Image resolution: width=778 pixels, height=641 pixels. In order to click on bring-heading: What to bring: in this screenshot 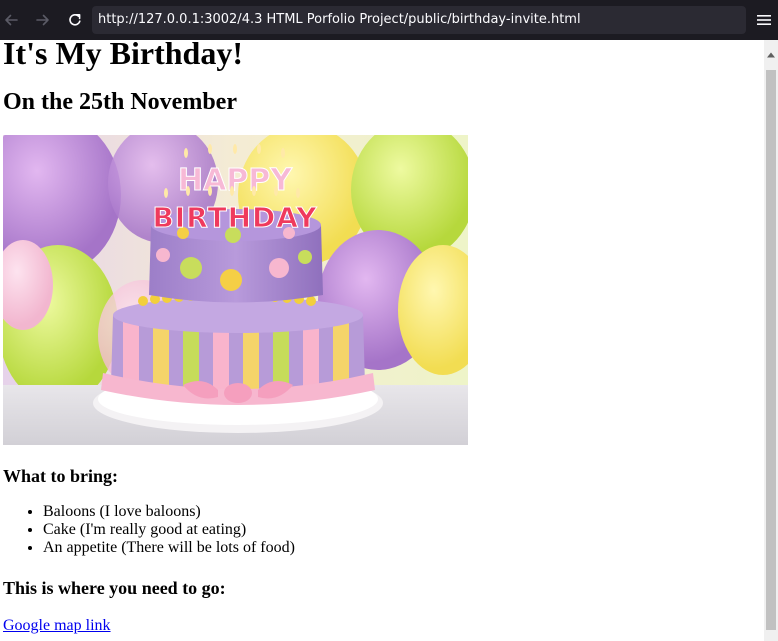, I will do `click(61, 476)`.